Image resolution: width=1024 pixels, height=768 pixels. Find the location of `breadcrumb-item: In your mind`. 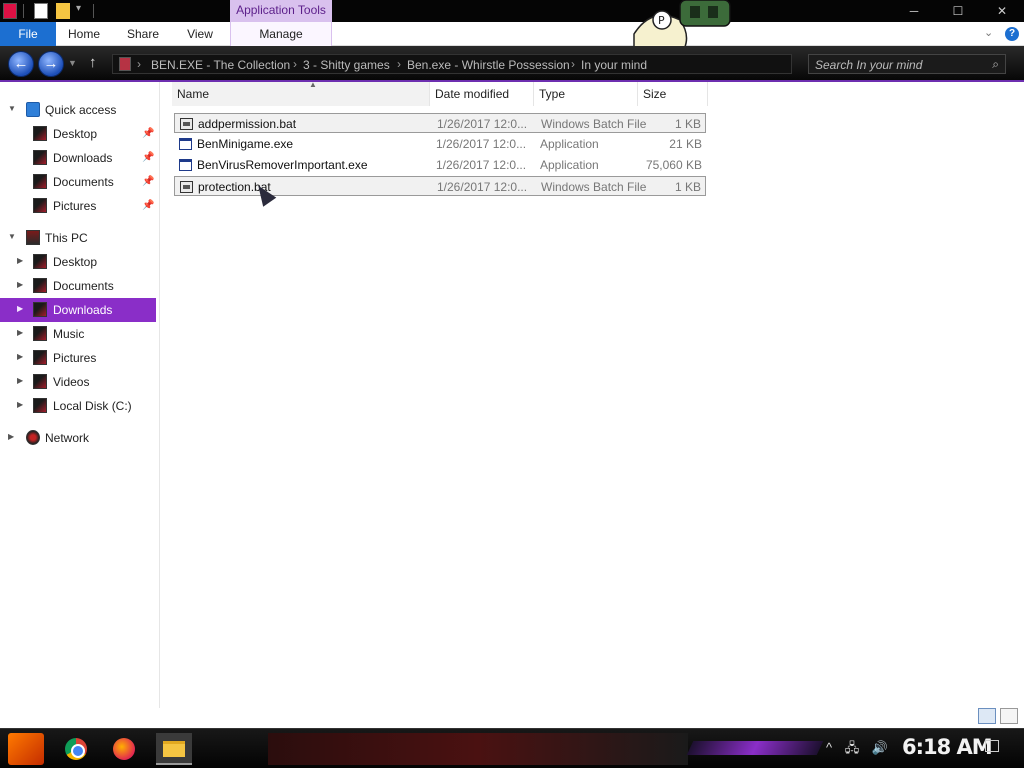

breadcrumb-item: In your mind is located at coordinates (614, 65).